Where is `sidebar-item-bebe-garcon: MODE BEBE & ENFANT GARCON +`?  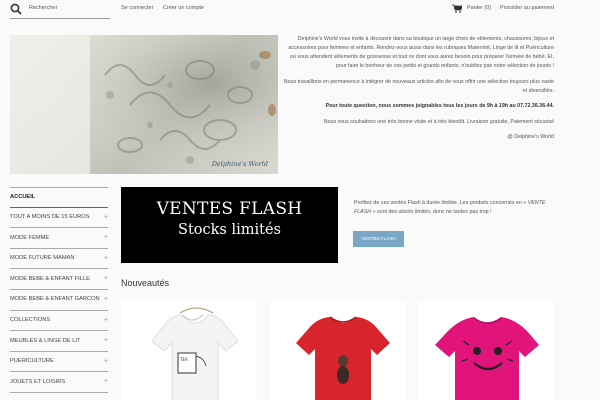
sidebar-item-bebe-garcon: MODE BEBE & ENFANT GARCON + is located at coordinates (59, 300).